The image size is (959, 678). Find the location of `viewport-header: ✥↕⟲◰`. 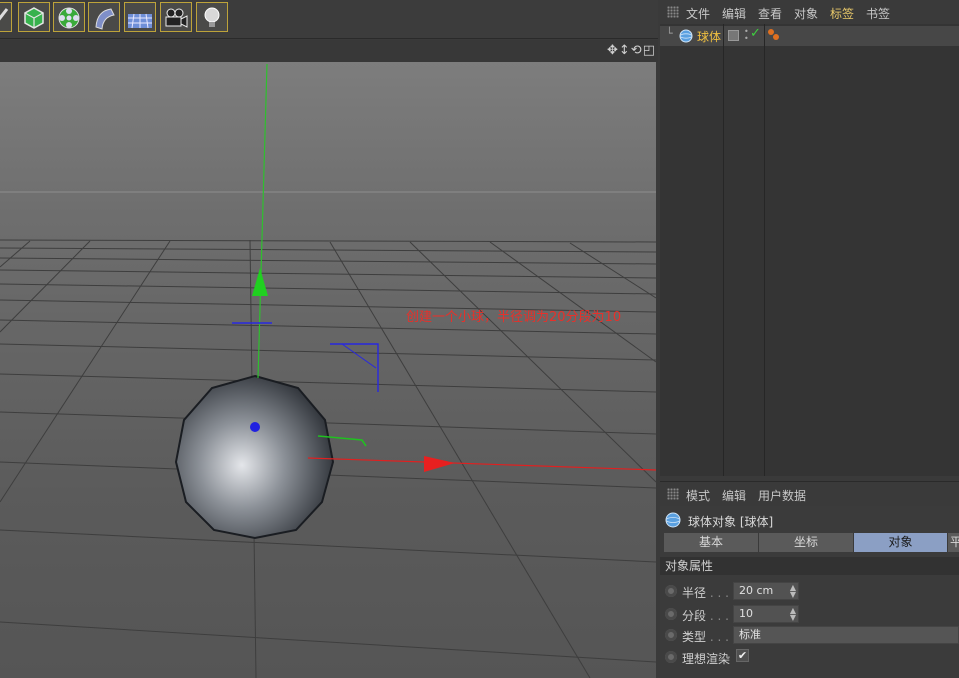

viewport-header: ✥↕⟲◰ is located at coordinates (329, 51).